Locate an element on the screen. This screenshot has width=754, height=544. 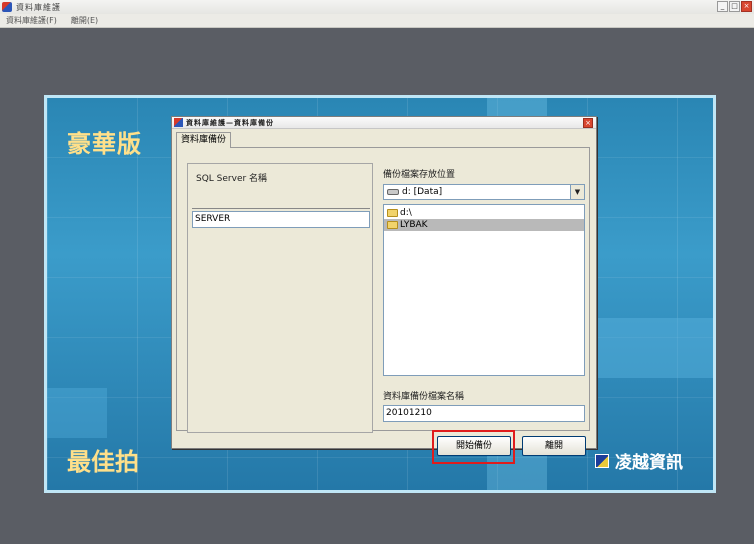
brand-logo: 凌越資訊 is located at coordinates (639, 460).